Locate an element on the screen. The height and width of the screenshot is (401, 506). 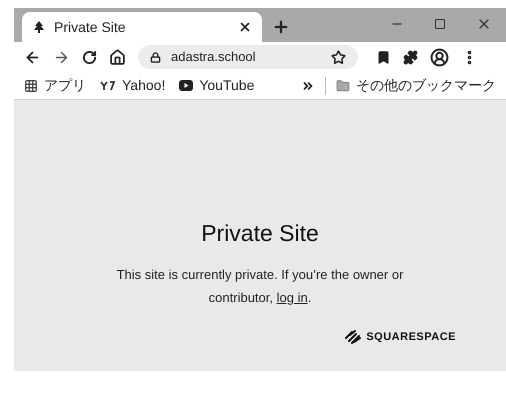
bookmark-label: その他のブックマーク is located at coordinates (426, 85).